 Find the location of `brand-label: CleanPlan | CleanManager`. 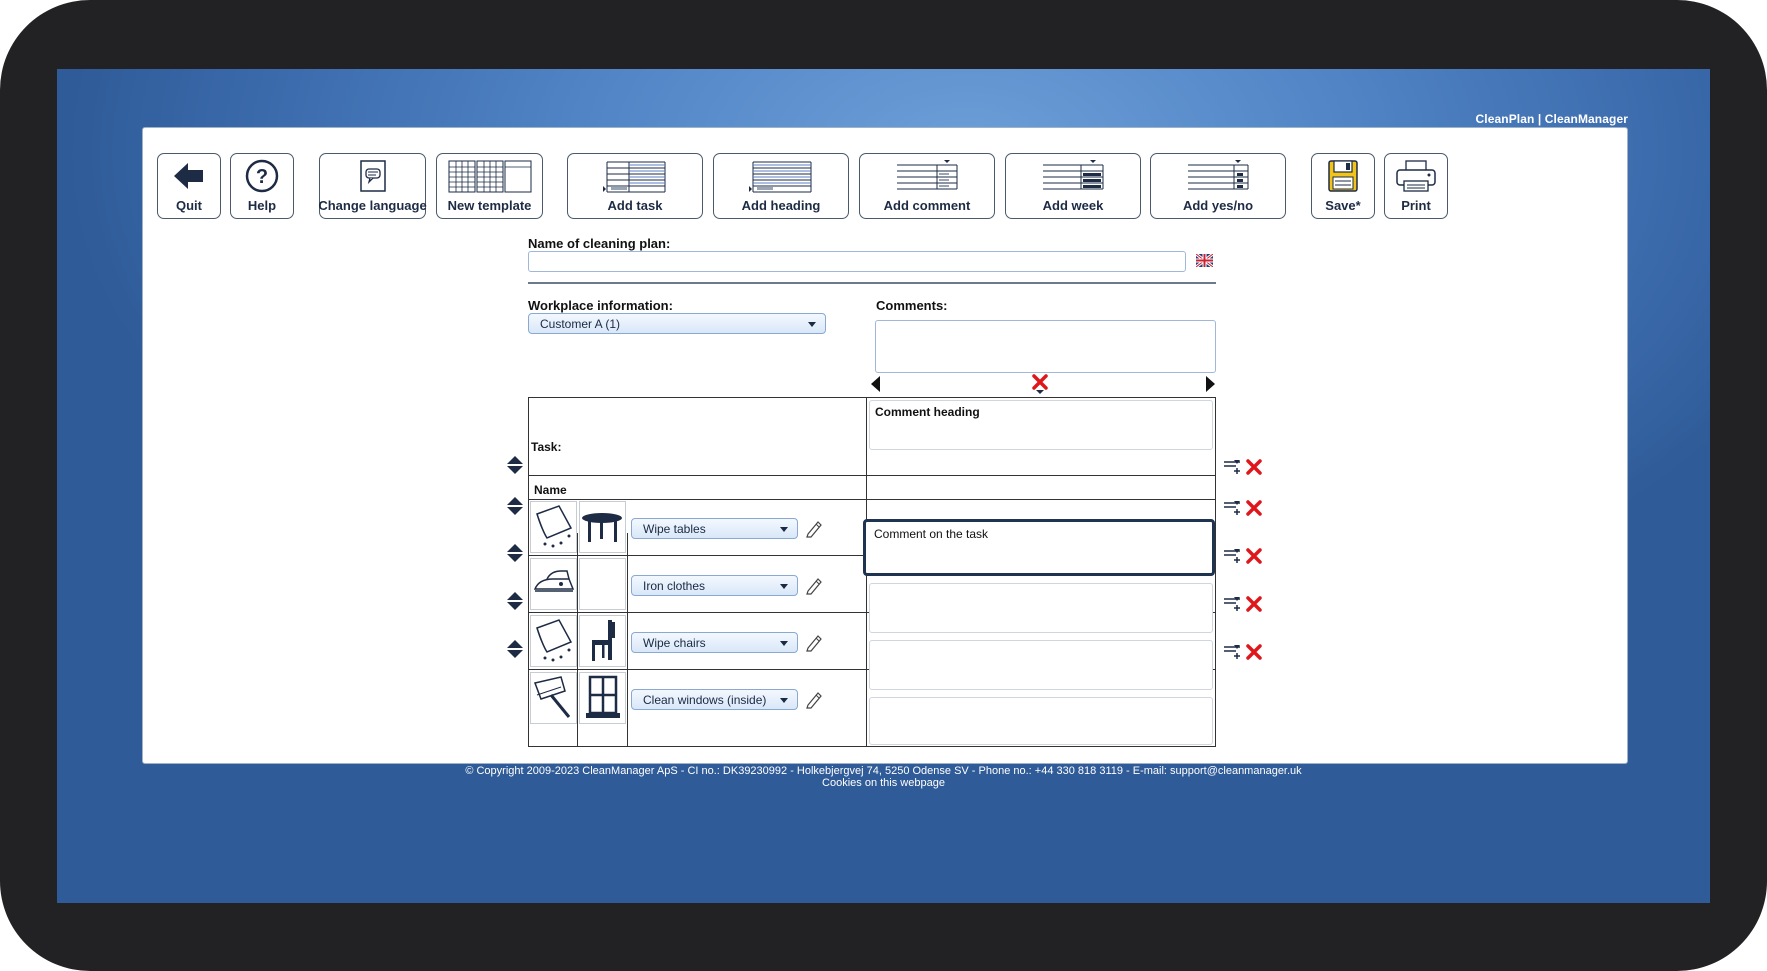

brand-label: CleanPlan | CleanManager is located at coordinates (1551, 119).